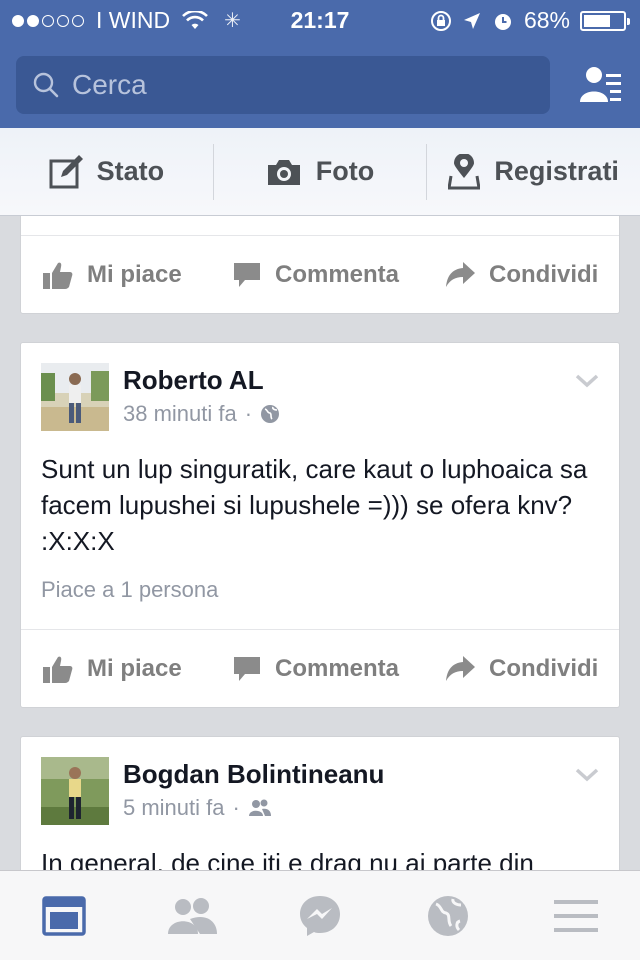 Image resolution: width=640 pixels, height=960 pixels. Describe the element at coordinates (320, 20) in the screenshot. I see `status-bar: I WIND ✳ 21:17 68%` at that location.